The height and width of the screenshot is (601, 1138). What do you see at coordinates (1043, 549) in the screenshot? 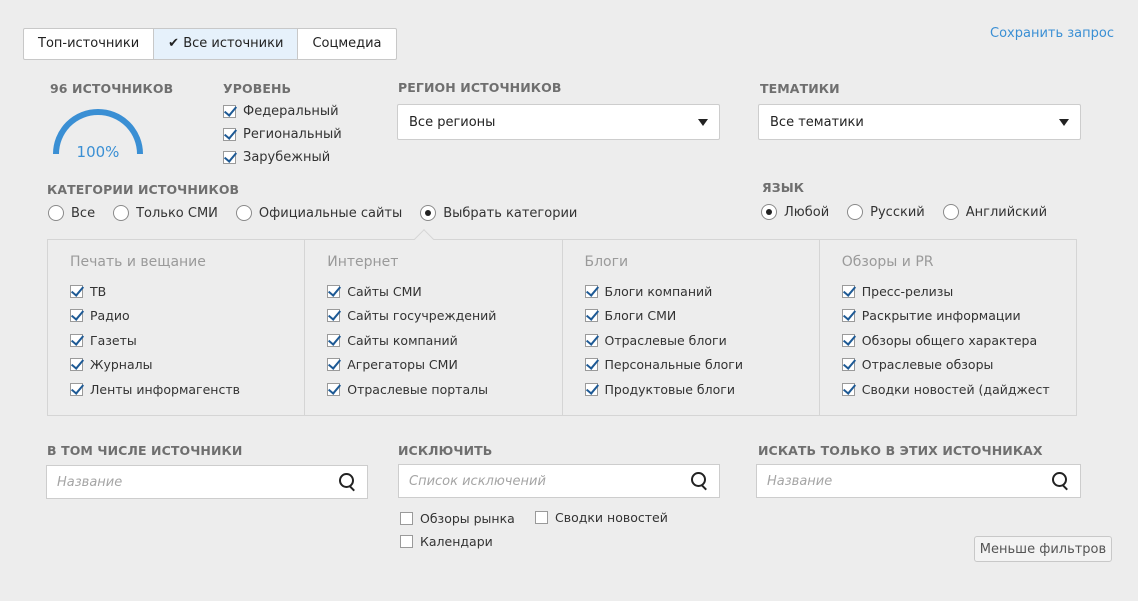
I see `less-filters-button: Меньше фильтров` at bounding box center [1043, 549].